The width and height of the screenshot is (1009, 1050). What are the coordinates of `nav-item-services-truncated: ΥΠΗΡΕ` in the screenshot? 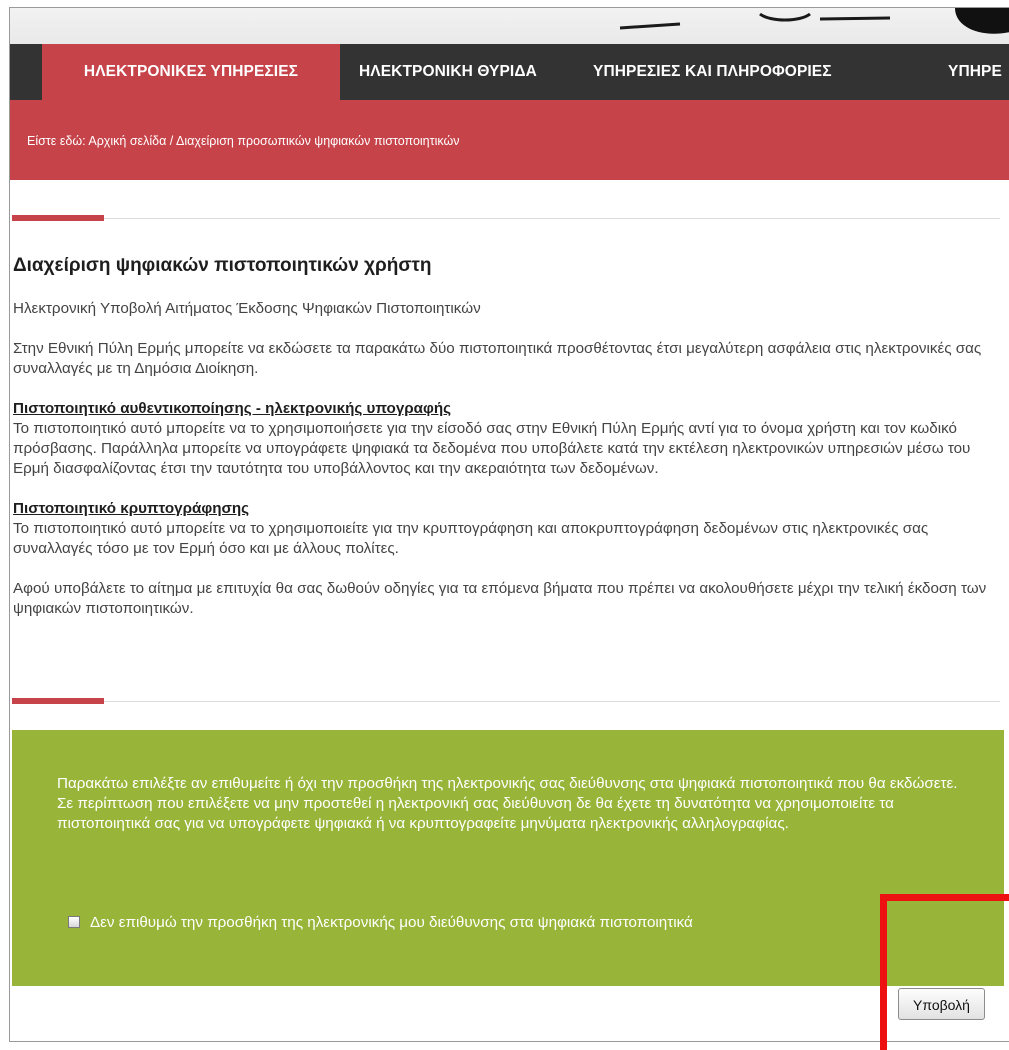 It's located at (975, 72).